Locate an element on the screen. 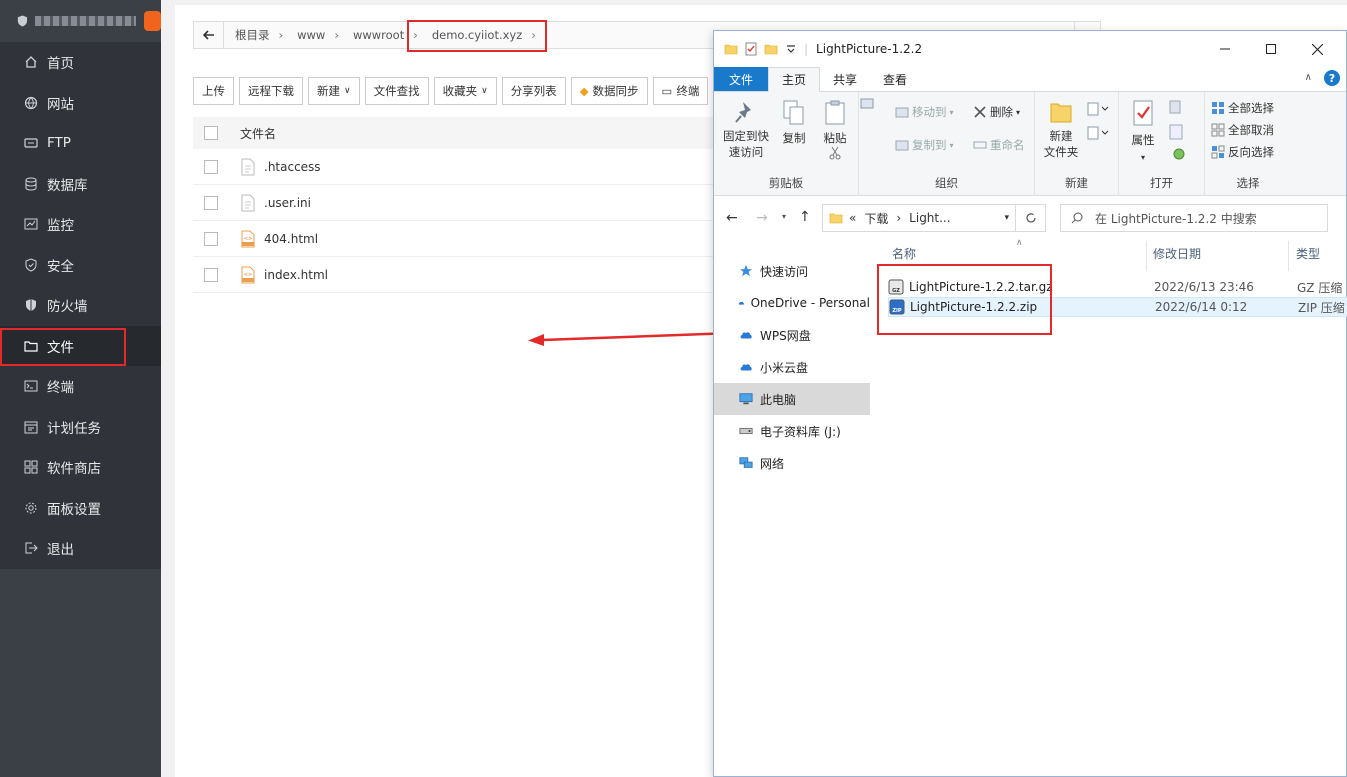 The width and height of the screenshot is (1347, 777). toolbar-button: 收藏夹 ∨ is located at coordinates (465, 91).